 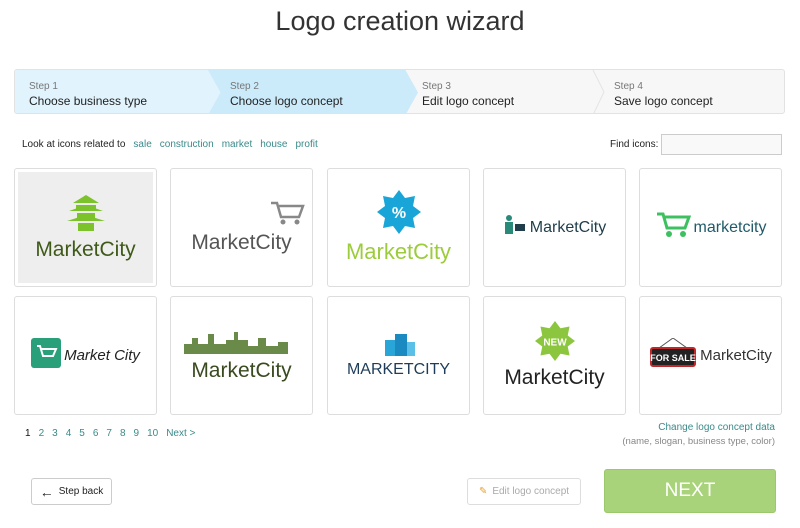 What do you see at coordinates (152, 433) in the screenshot?
I see `page-10: 10` at bounding box center [152, 433].